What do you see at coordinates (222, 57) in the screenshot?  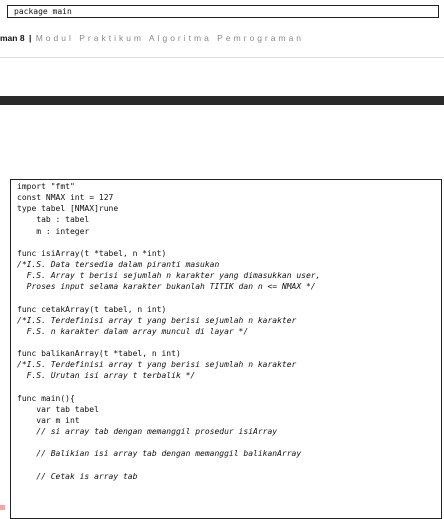 I see `header-divider` at bounding box center [222, 57].